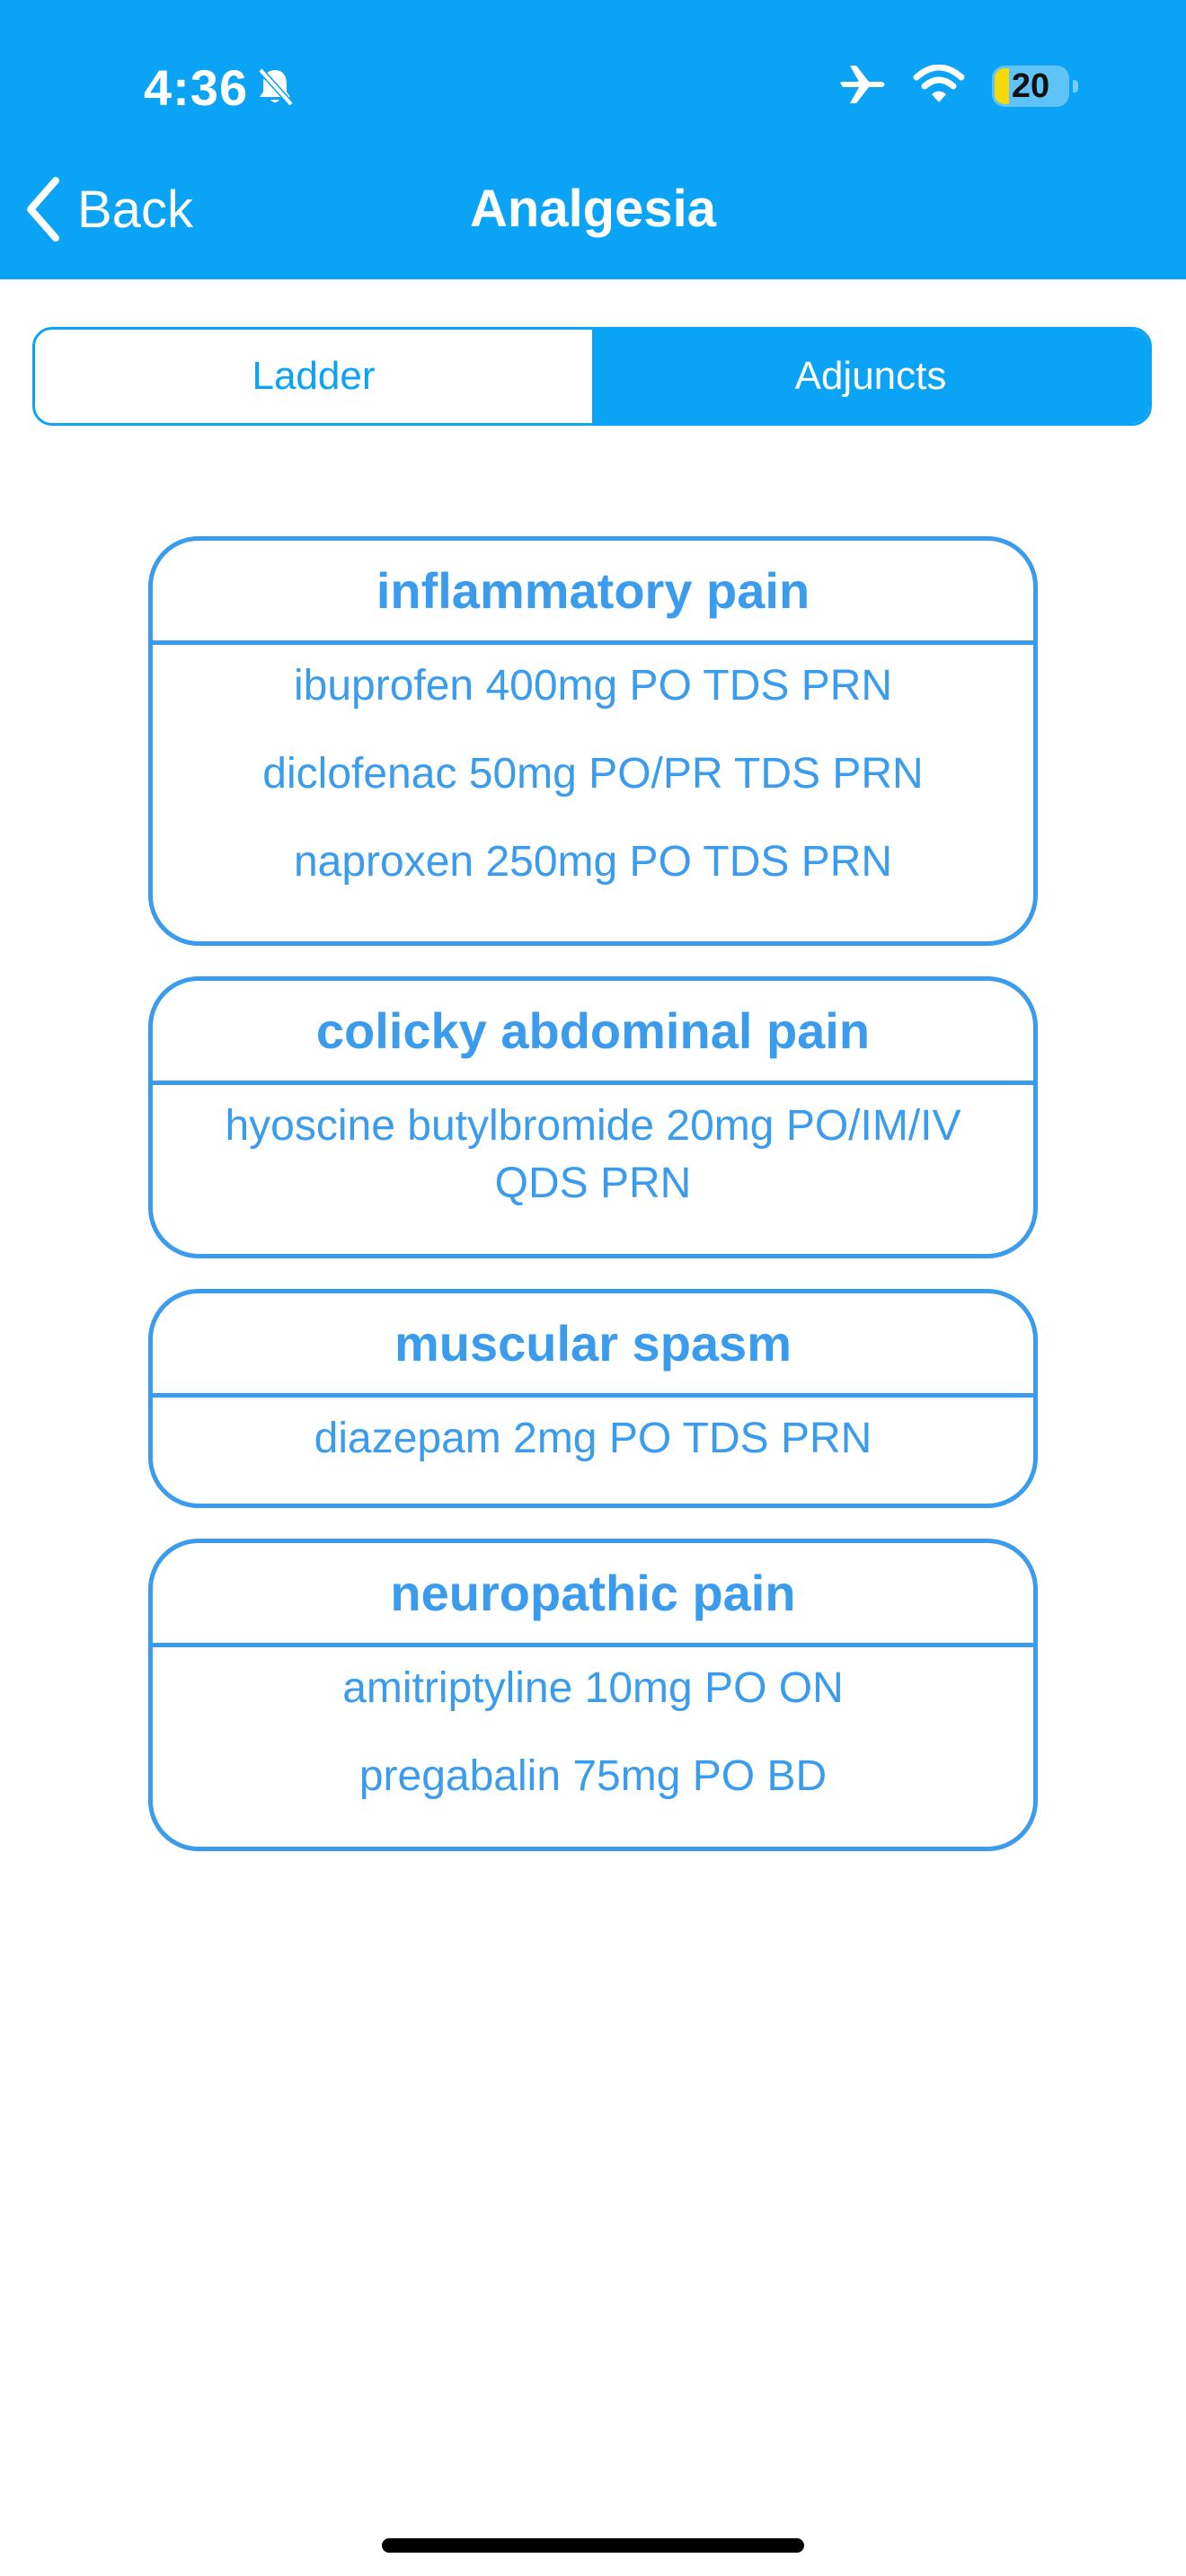 The height and width of the screenshot is (2576, 1186). I want to click on drug-item: diazepam 2mg PO TDS PRN, so click(593, 1438).